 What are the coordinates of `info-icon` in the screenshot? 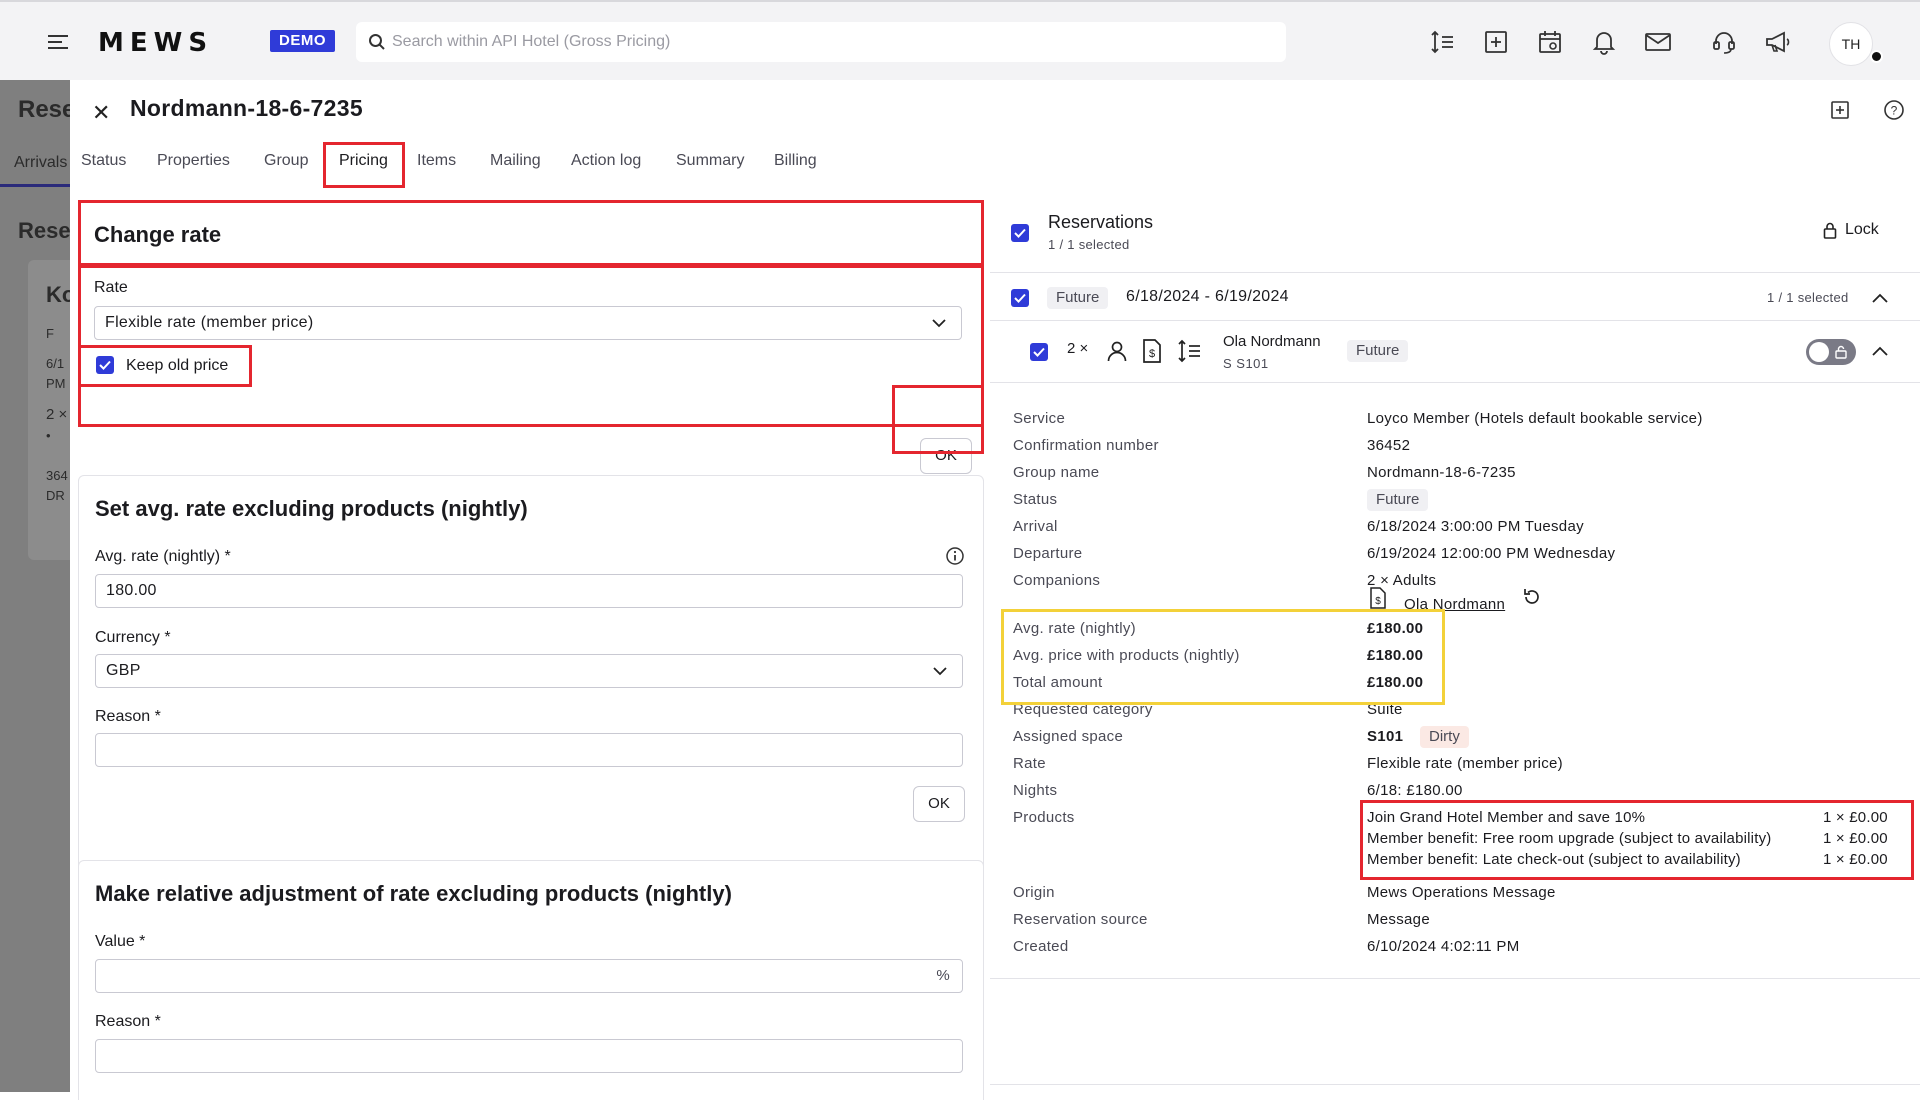 It's located at (955, 556).